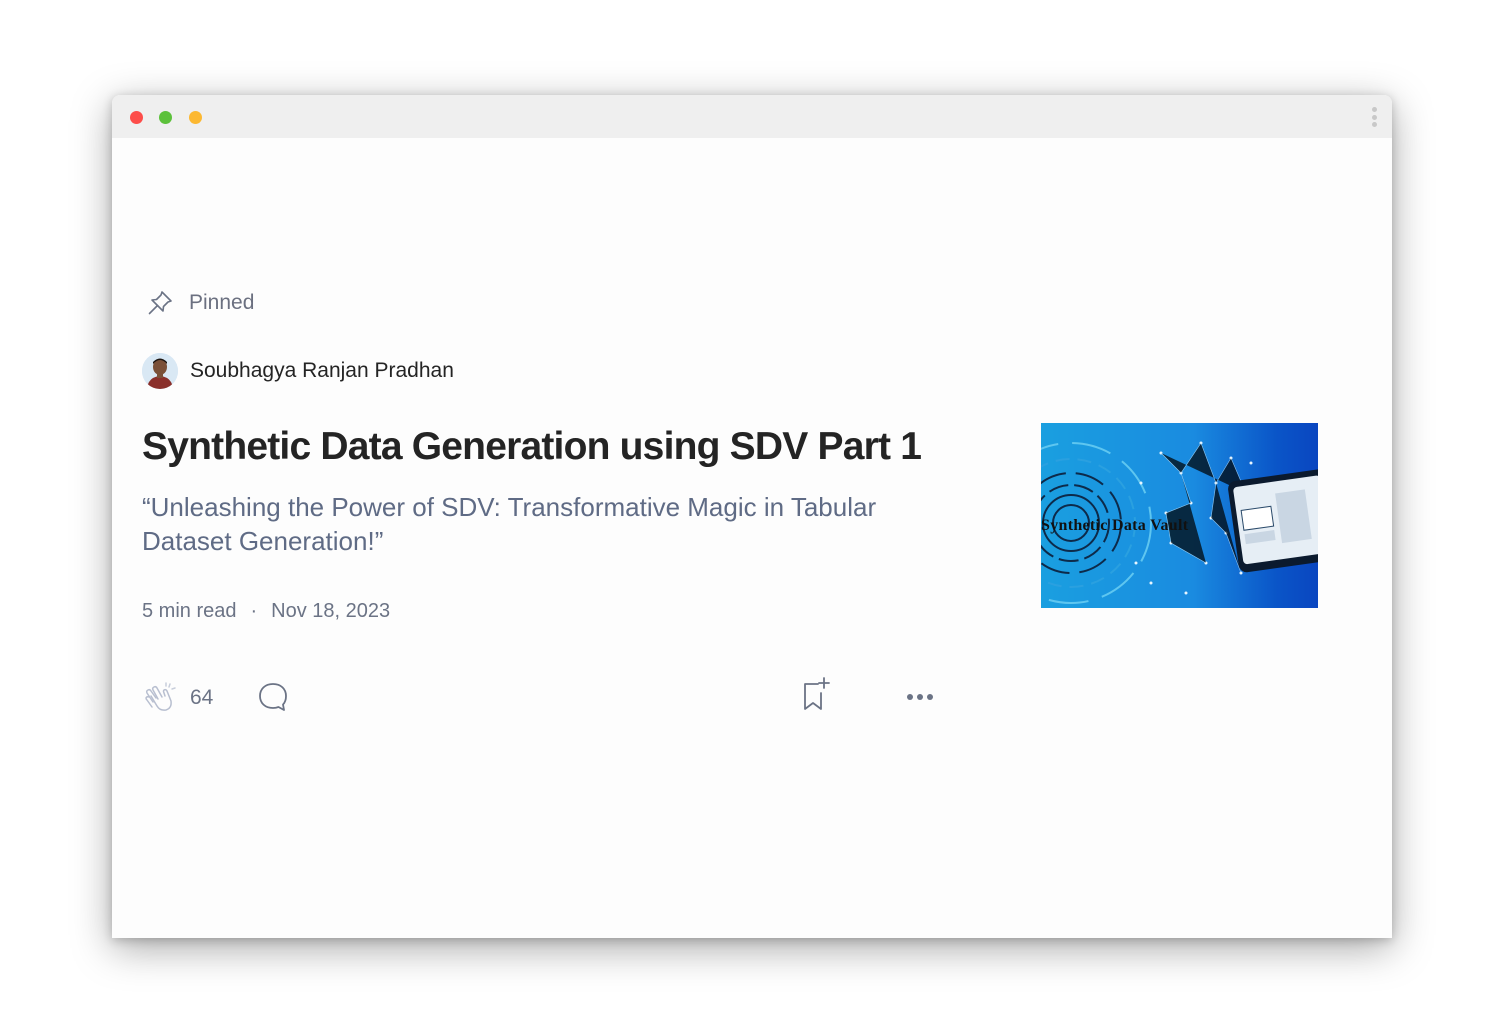 The image size is (1504, 1018). I want to click on publish-date: Nov 18, 2023, so click(331, 611).